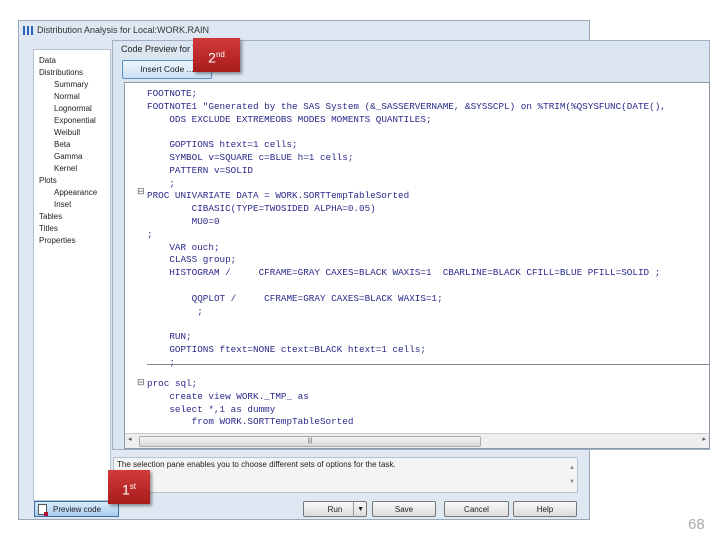 The height and width of the screenshot is (540, 720). I want to click on preview-code-label: Preview code, so click(77, 509).